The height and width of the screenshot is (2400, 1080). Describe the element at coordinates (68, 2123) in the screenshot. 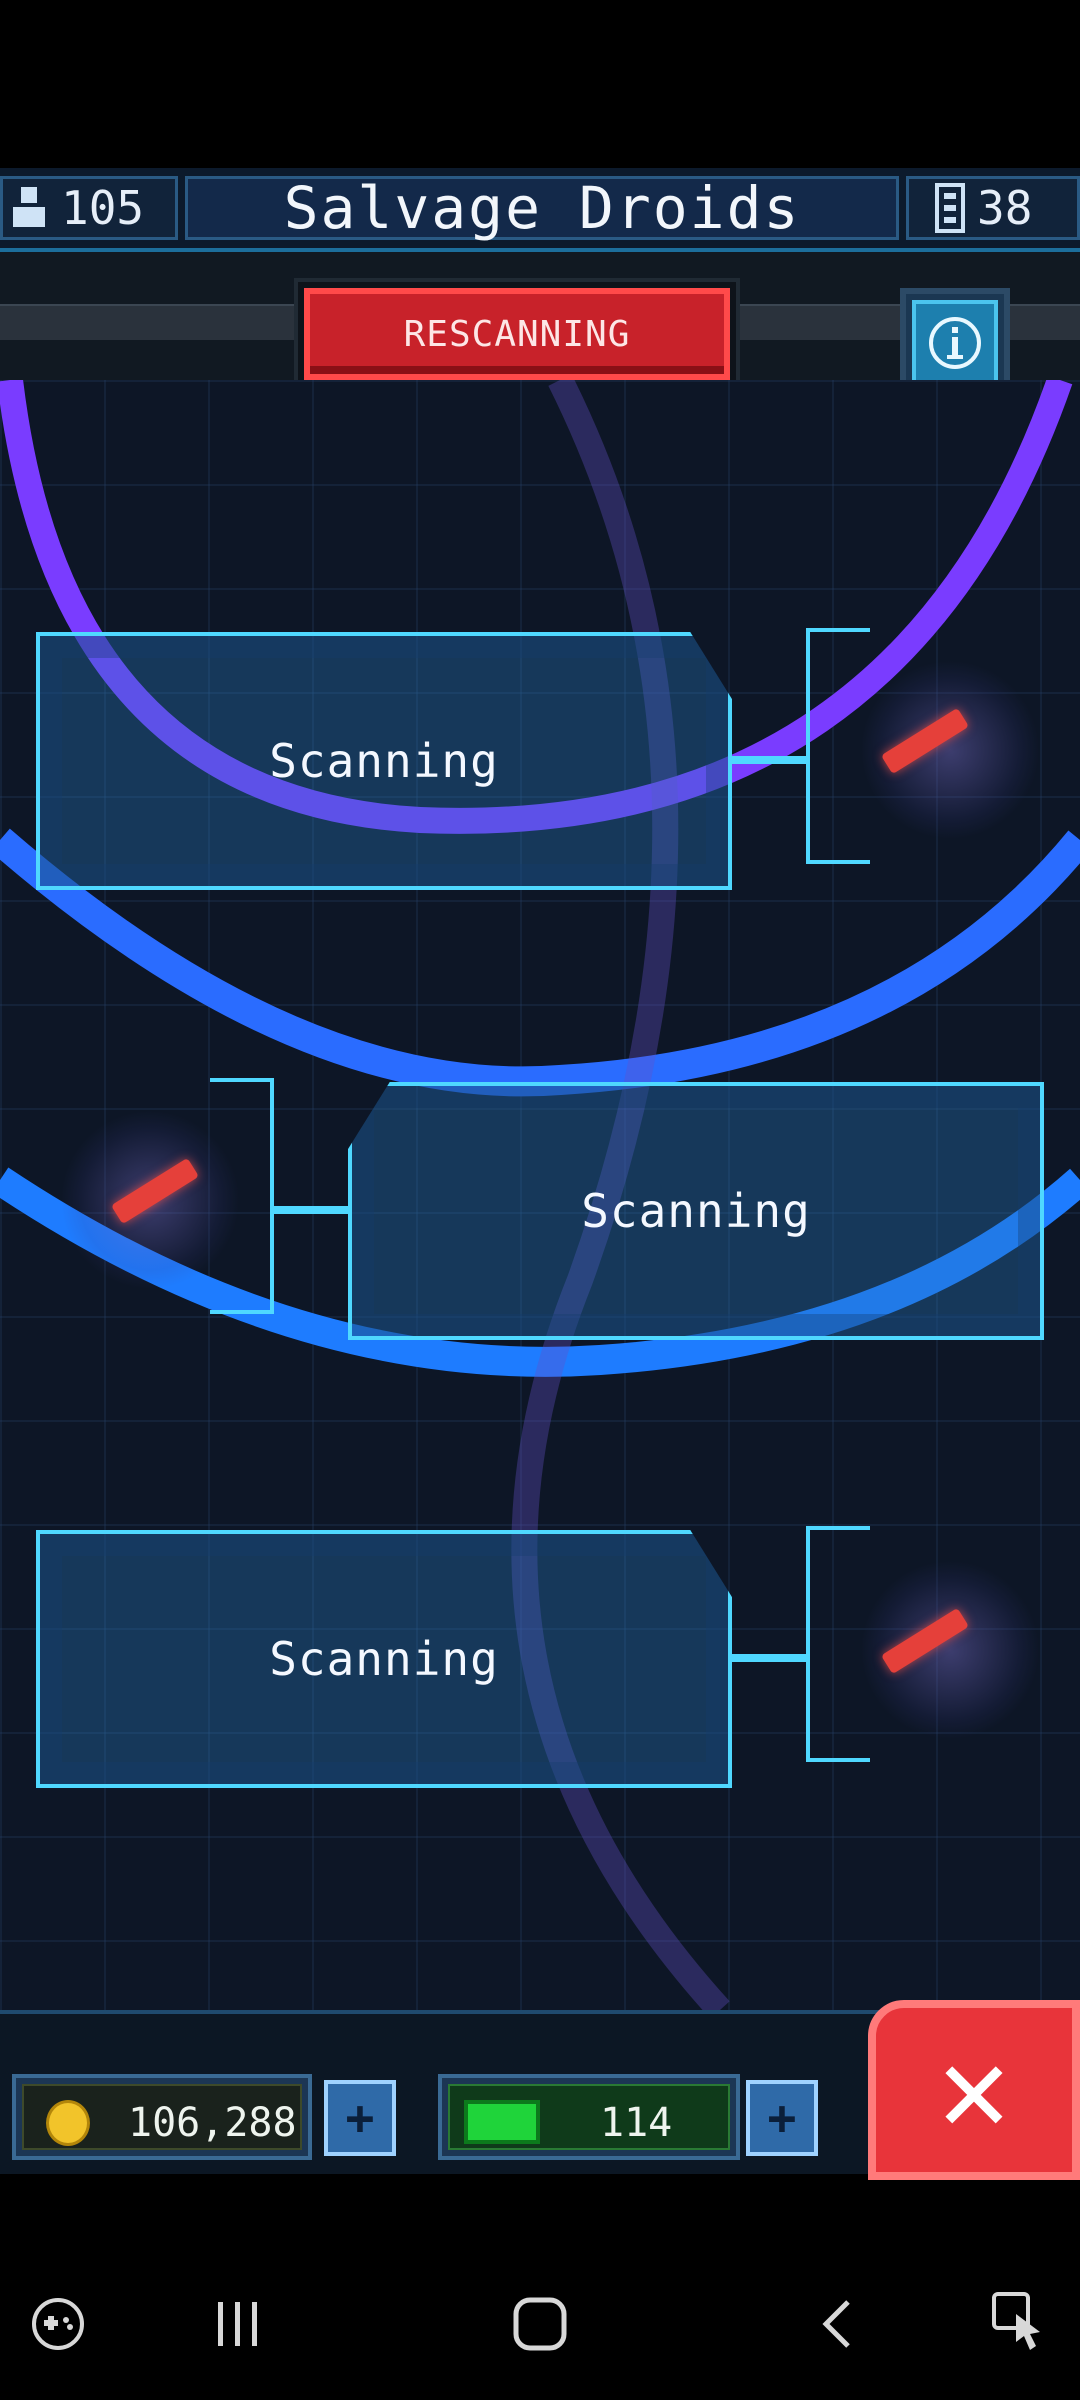

I see `coin-icon` at that location.